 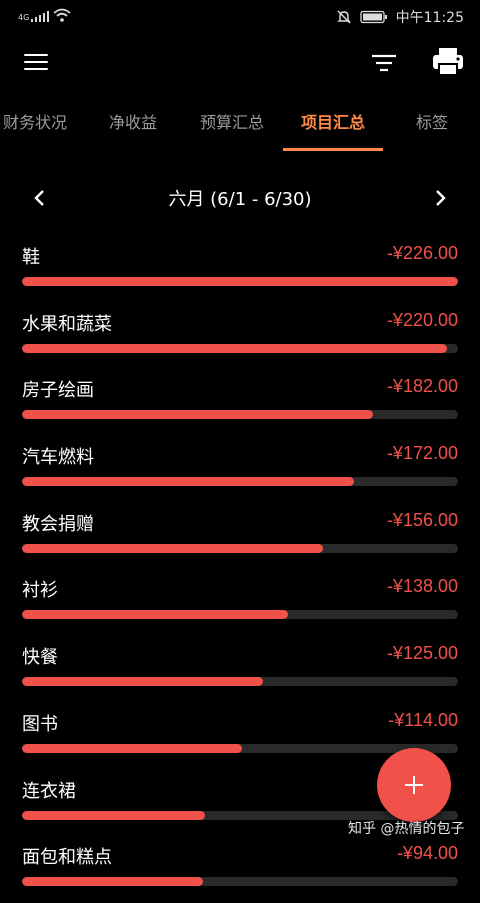 What do you see at coordinates (58, 524) in the screenshot?
I see `item-name: 教会捐赠` at bounding box center [58, 524].